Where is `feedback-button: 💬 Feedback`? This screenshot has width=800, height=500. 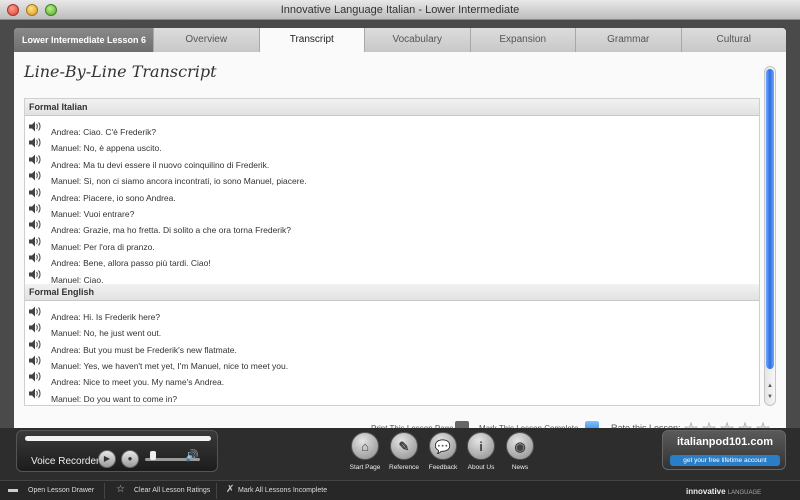
feedback-button: 💬 Feedback is located at coordinates (443, 451).